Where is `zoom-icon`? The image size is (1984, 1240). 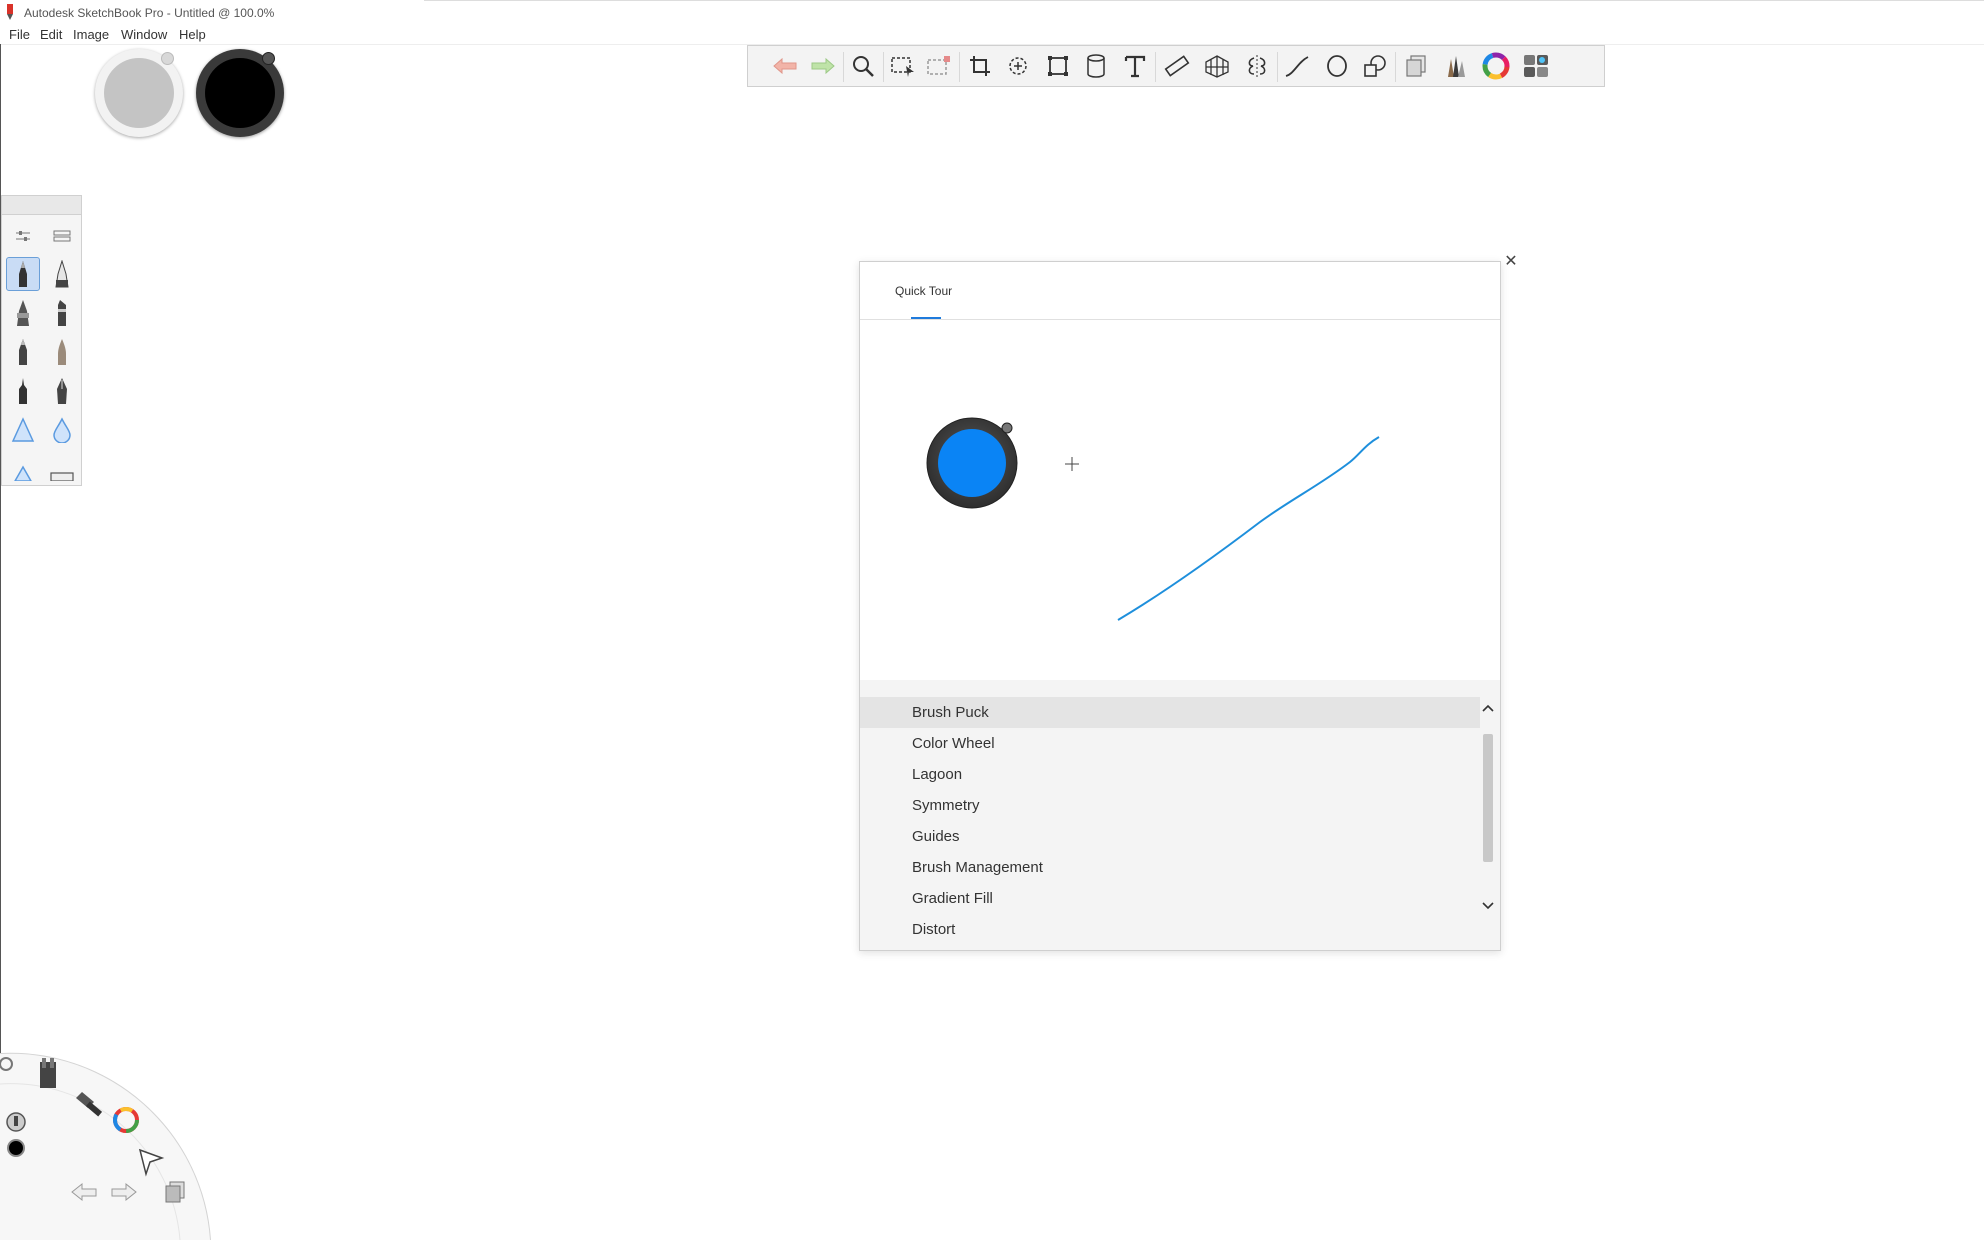 zoom-icon is located at coordinates (863, 66).